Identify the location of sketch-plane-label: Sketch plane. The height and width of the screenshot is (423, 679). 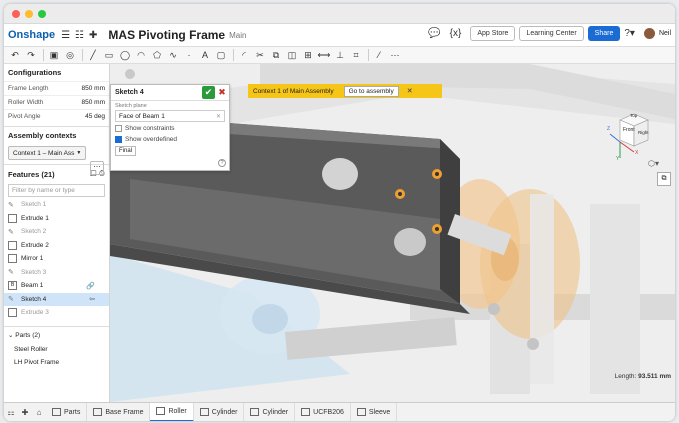
(131, 106).